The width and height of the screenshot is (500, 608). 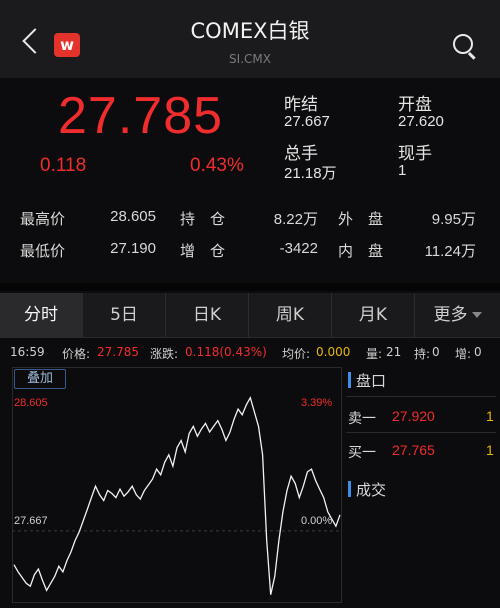 I want to click on trades-marker, so click(x=349, y=489).